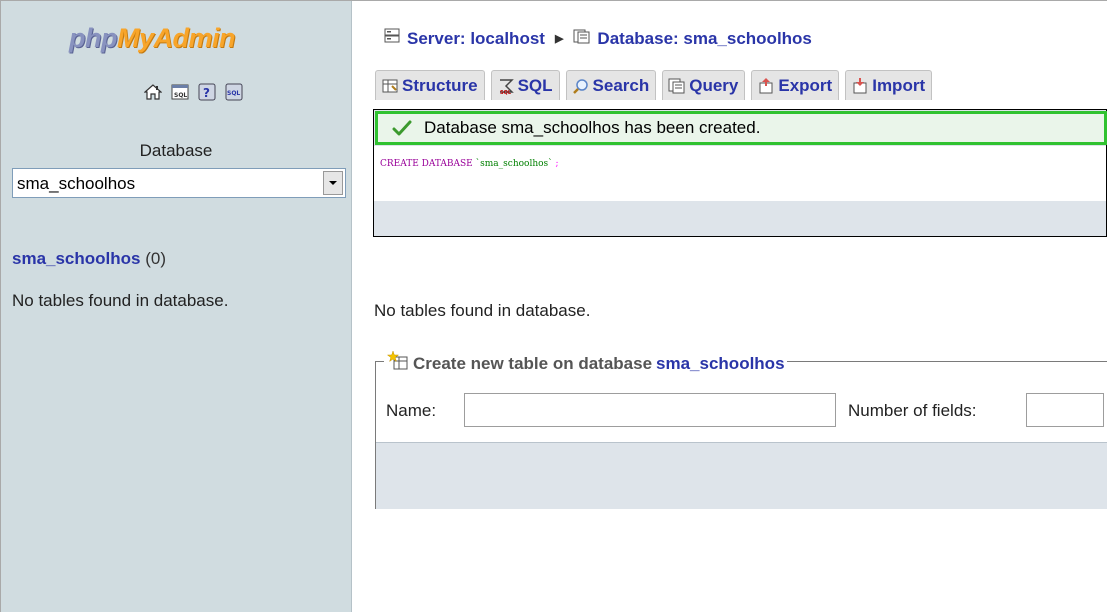 Image resolution: width=1107 pixels, height=612 pixels. What do you see at coordinates (179, 183) in the screenshot?
I see `database-select: sma_schoolhos` at bounding box center [179, 183].